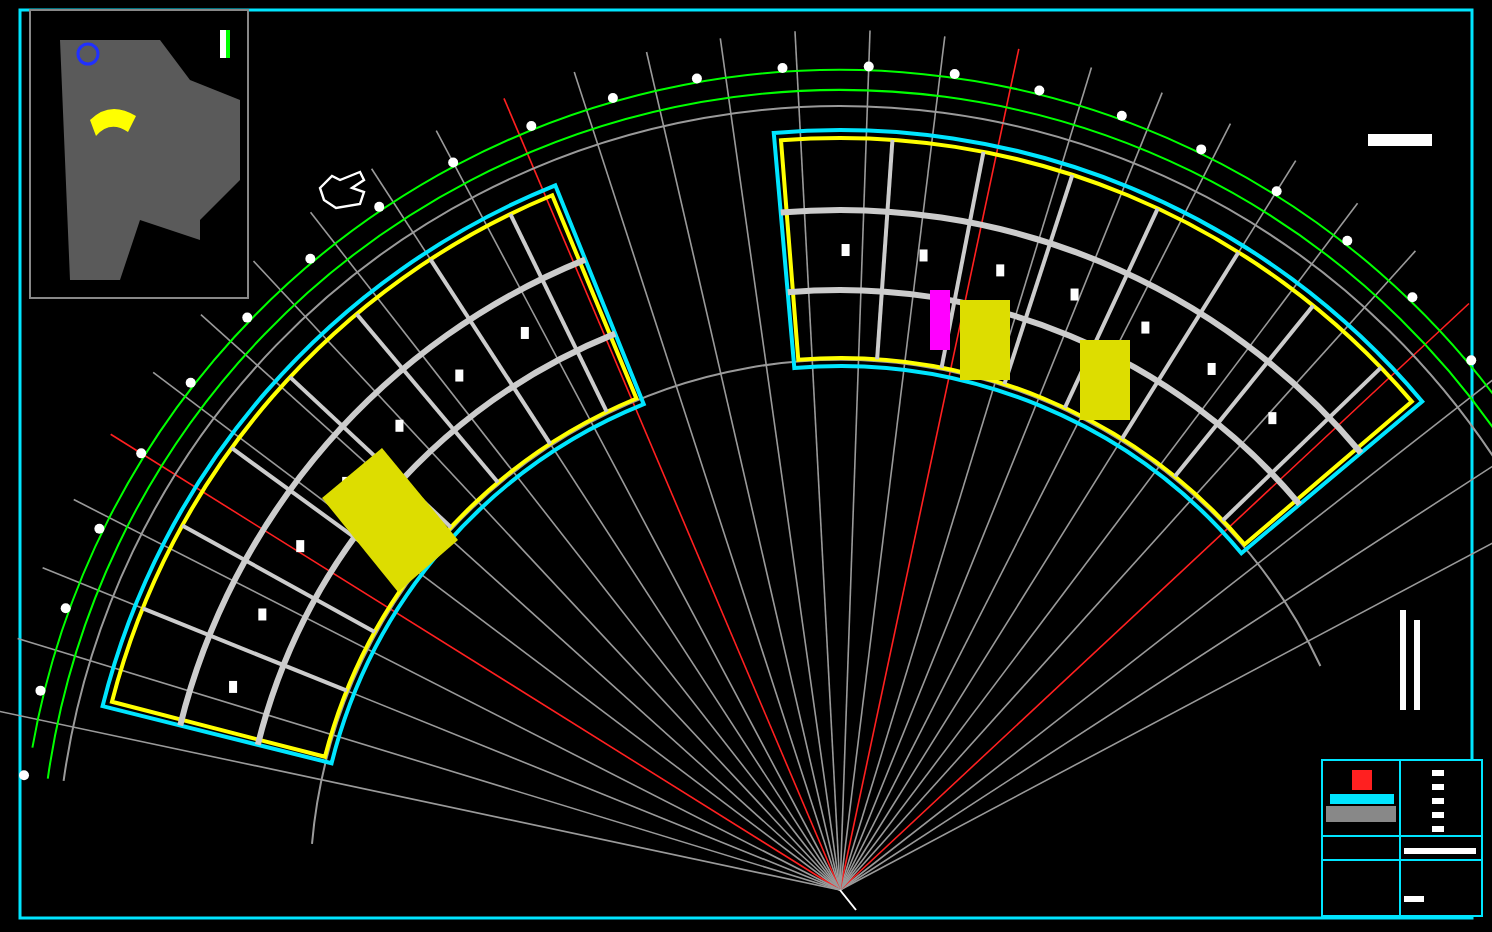 The width and height of the screenshot is (1492, 932). Describe the element at coordinates (940, 320) in the screenshot. I see `service-room` at that location.